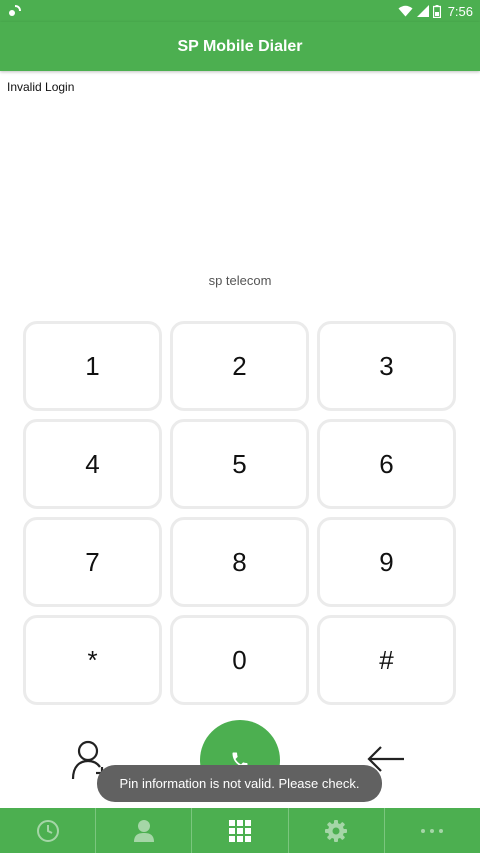 The width and height of the screenshot is (480, 853). I want to click on nav-dialpad, so click(240, 830).